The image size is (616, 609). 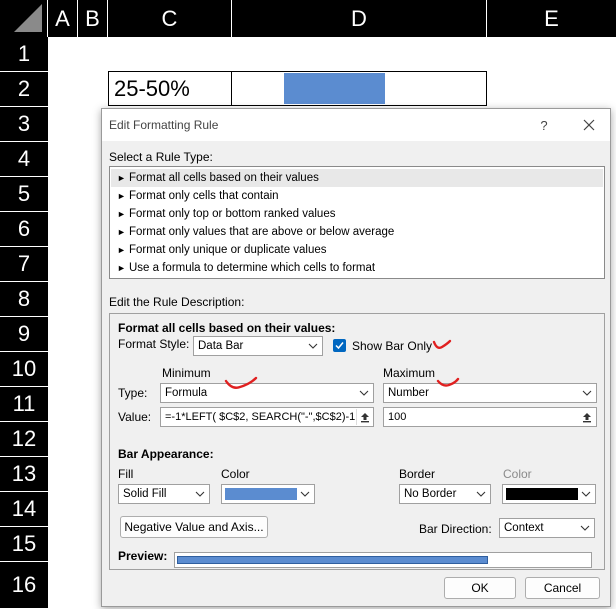 I want to click on rule-type-item: ► Format all cells based on their values, so click(x=357, y=178).